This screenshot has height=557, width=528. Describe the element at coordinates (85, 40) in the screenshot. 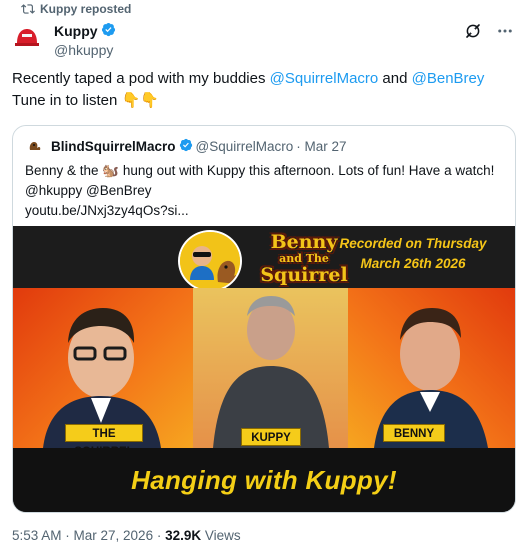

I see `author-block: Kuppy @hkuppy` at that location.